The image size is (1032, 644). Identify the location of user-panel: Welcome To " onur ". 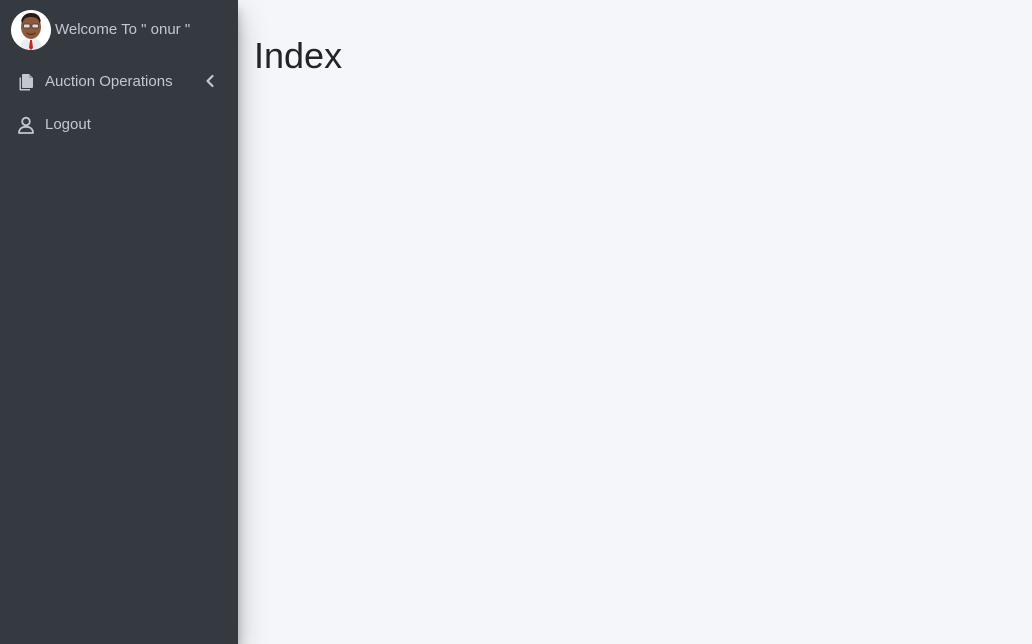
(100, 30).